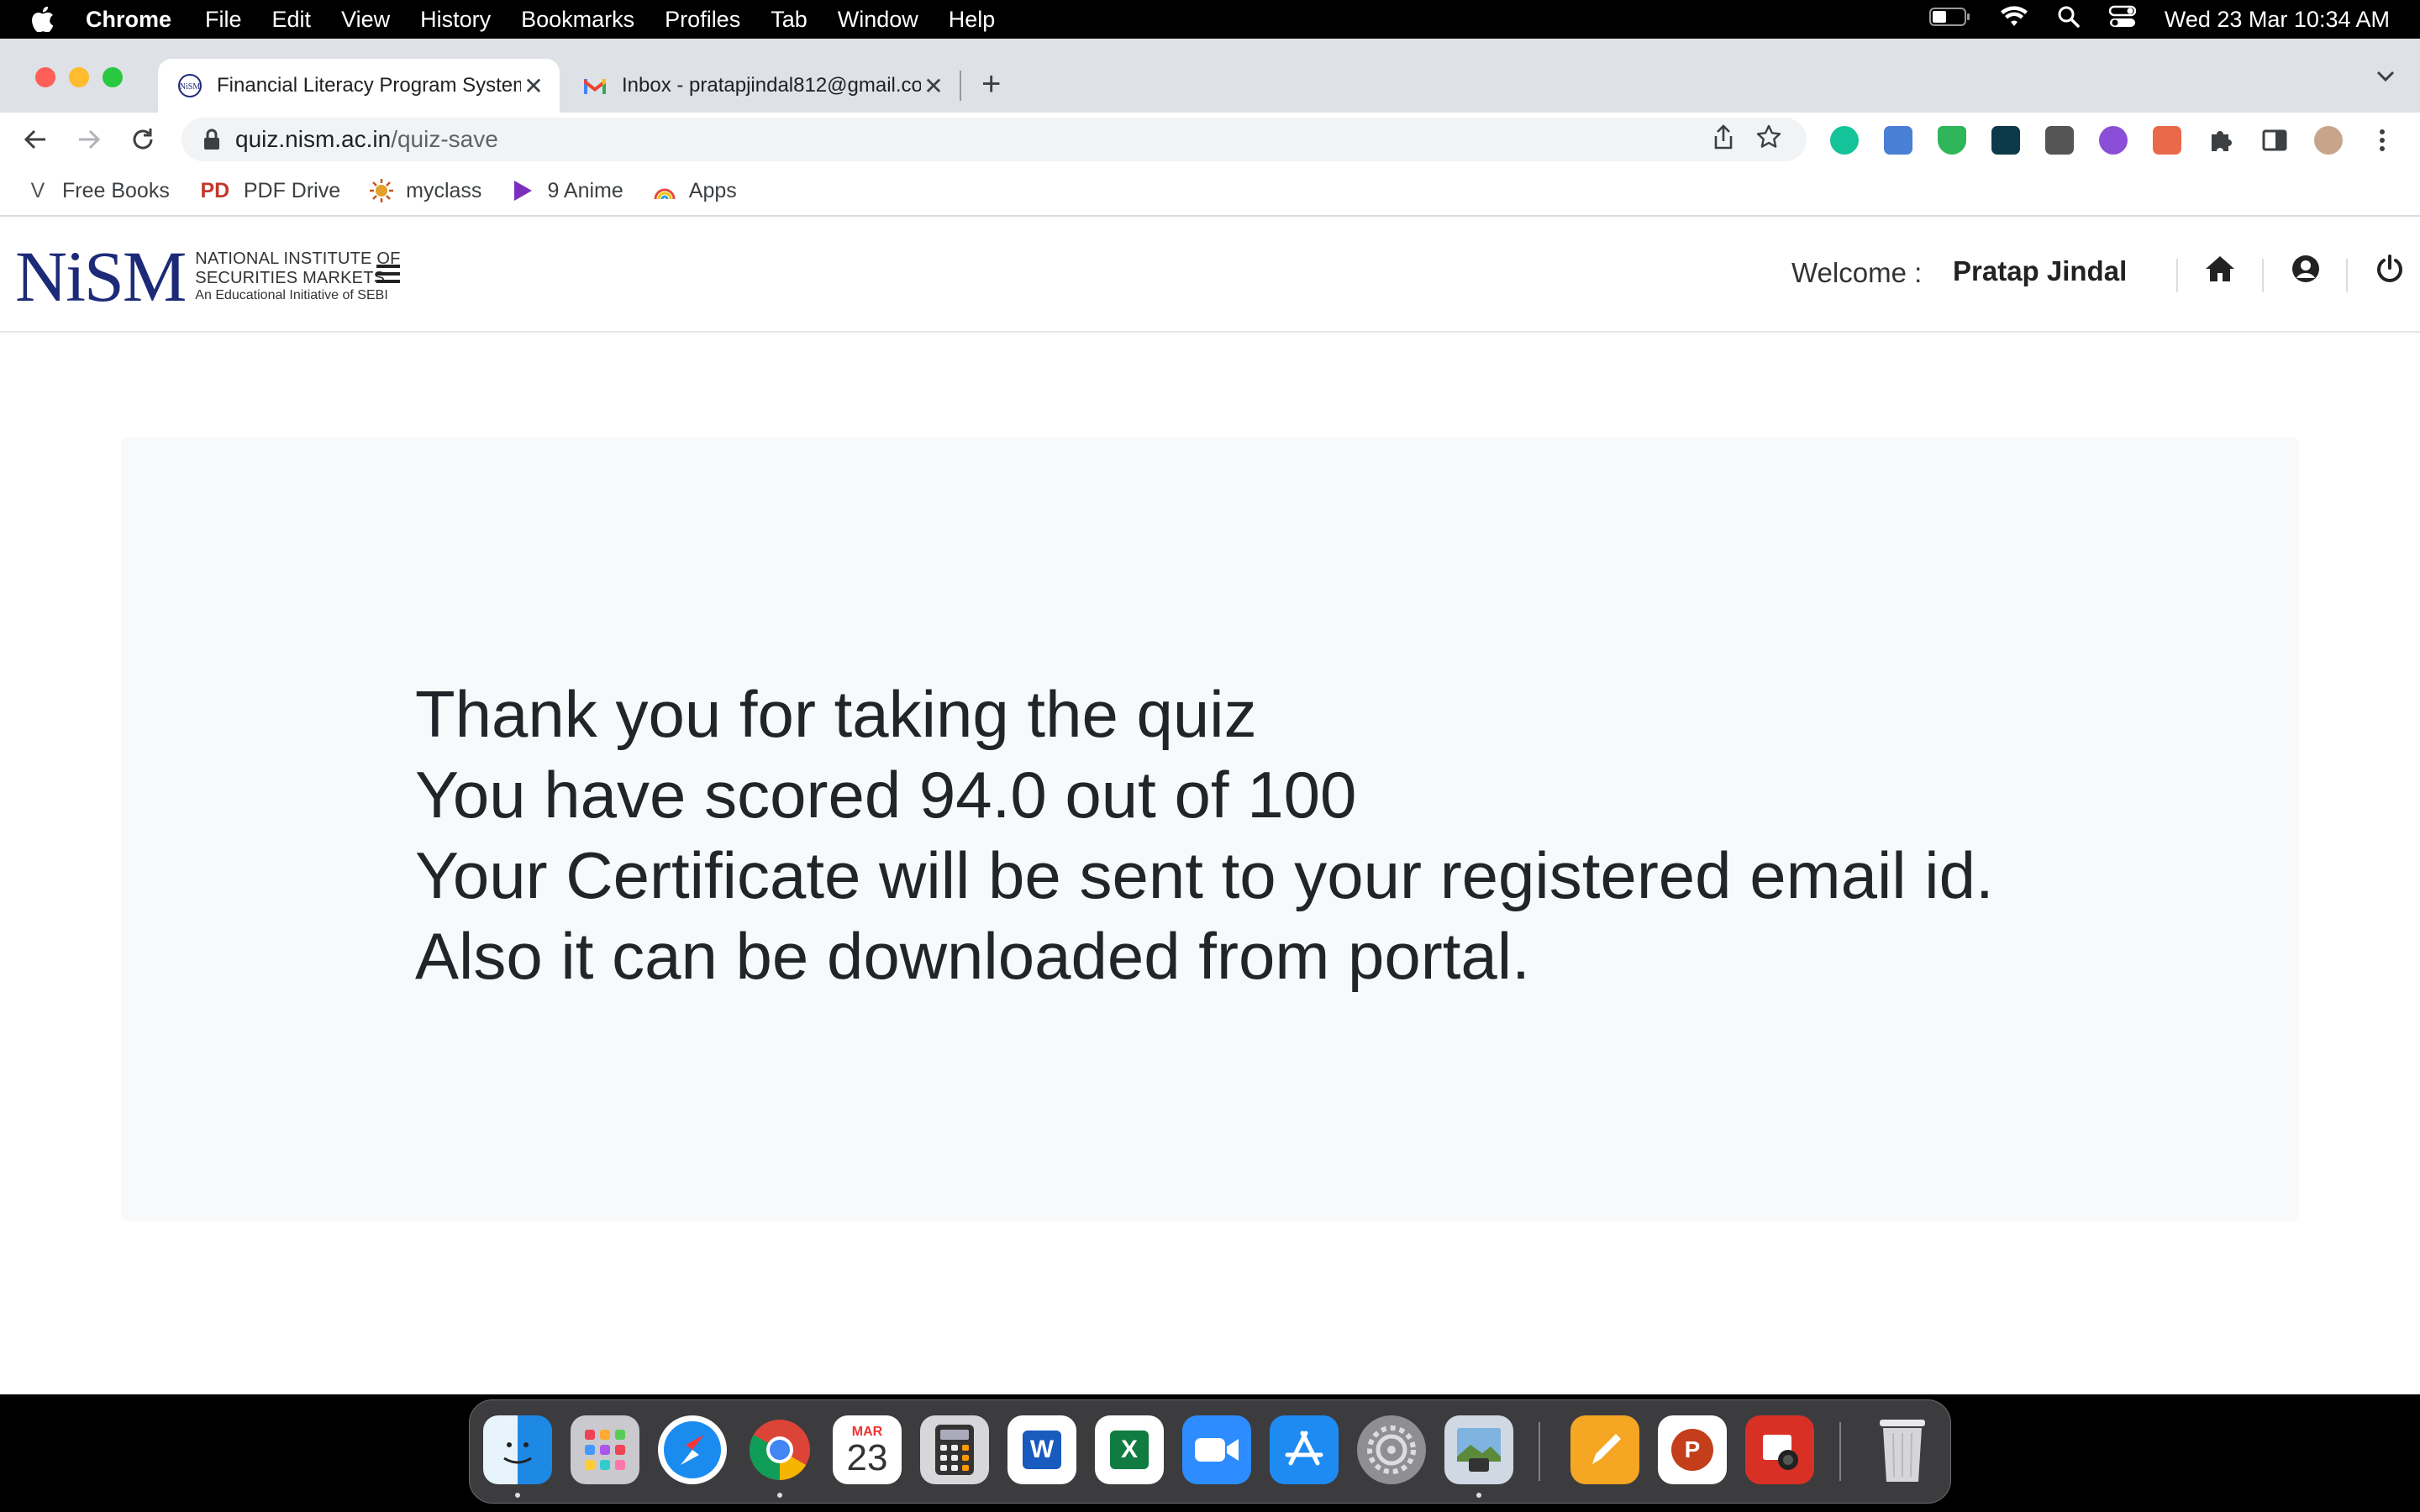 The width and height of the screenshot is (2420, 1512). What do you see at coordinates (143, 139) in the screenshot?
I see `reload-icon` at bounding box center [143, 139].